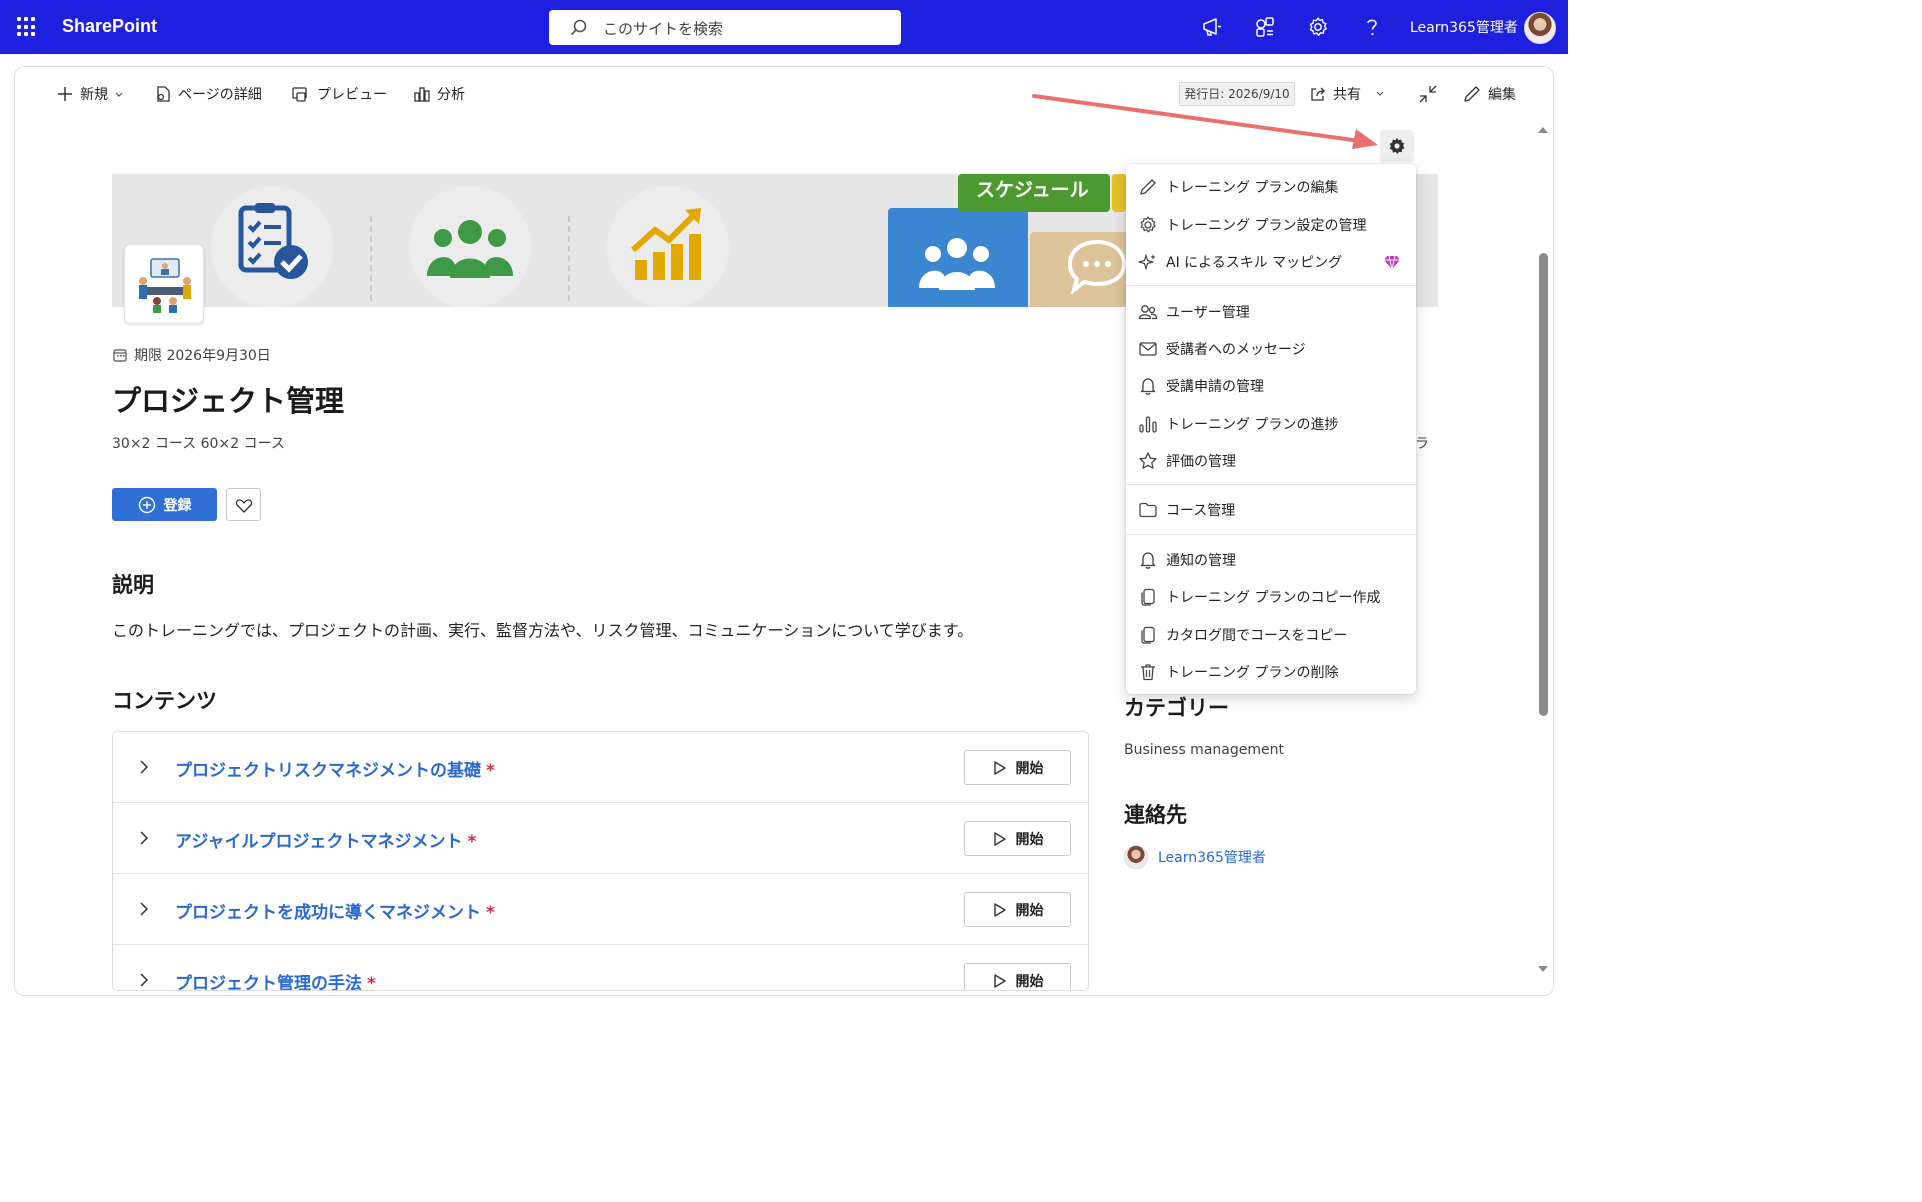 The height and width of the screenshot is (1202, 1922). What do you see at coordinates (1032, 190) in the screenshot?
I see `schedule-block-text: スケジュール` at bounding box center [1032, 190].